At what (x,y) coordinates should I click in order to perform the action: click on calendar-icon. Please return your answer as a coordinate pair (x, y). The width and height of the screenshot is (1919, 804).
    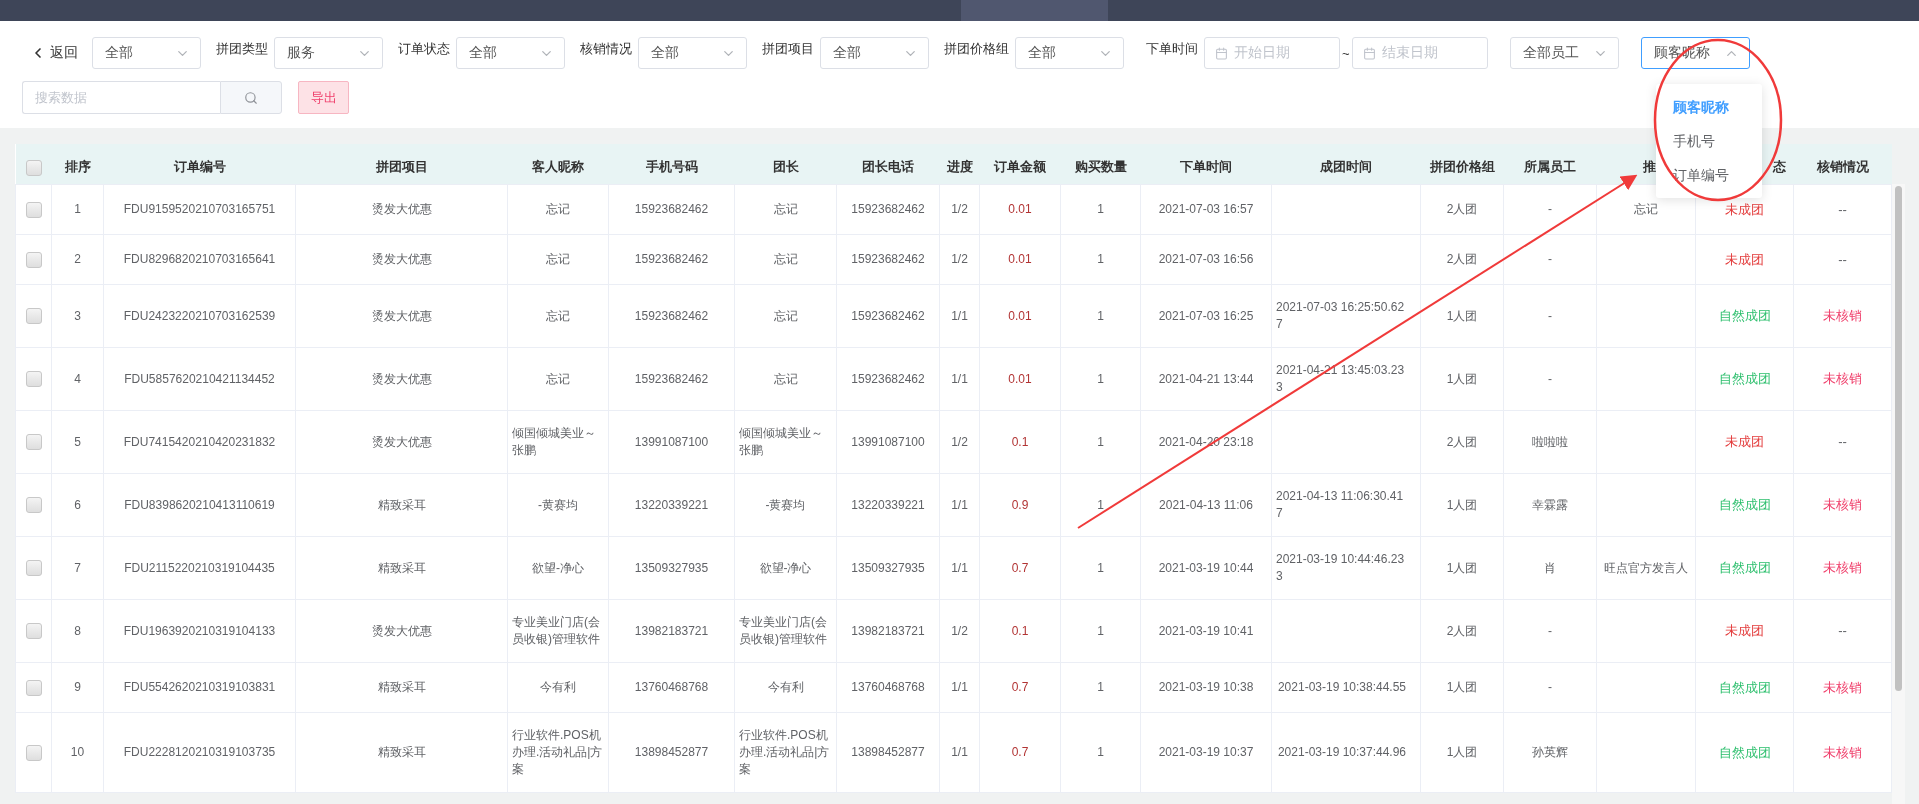
    Looking at the image, I should click on (1369, 53).